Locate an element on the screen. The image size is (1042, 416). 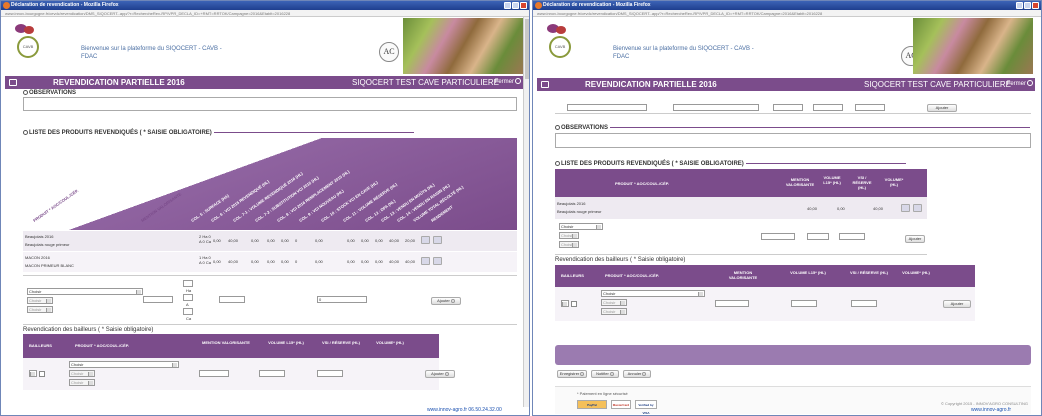
col-header-product: PRODUIT * AOC/COUL./CÉP. is located at coordinates (642, 183).